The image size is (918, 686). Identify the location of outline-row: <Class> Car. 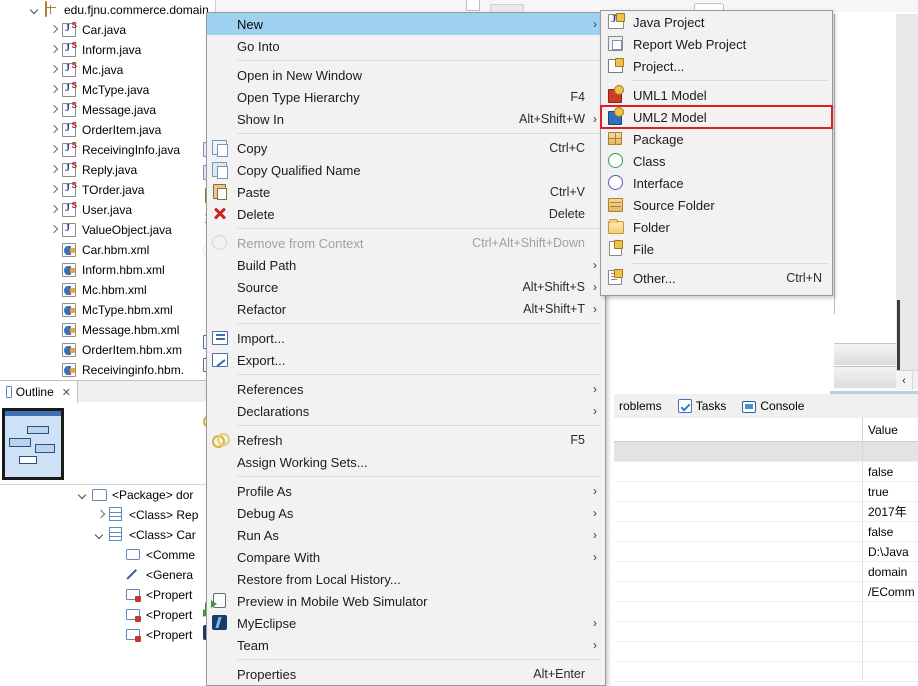
(108, 535).